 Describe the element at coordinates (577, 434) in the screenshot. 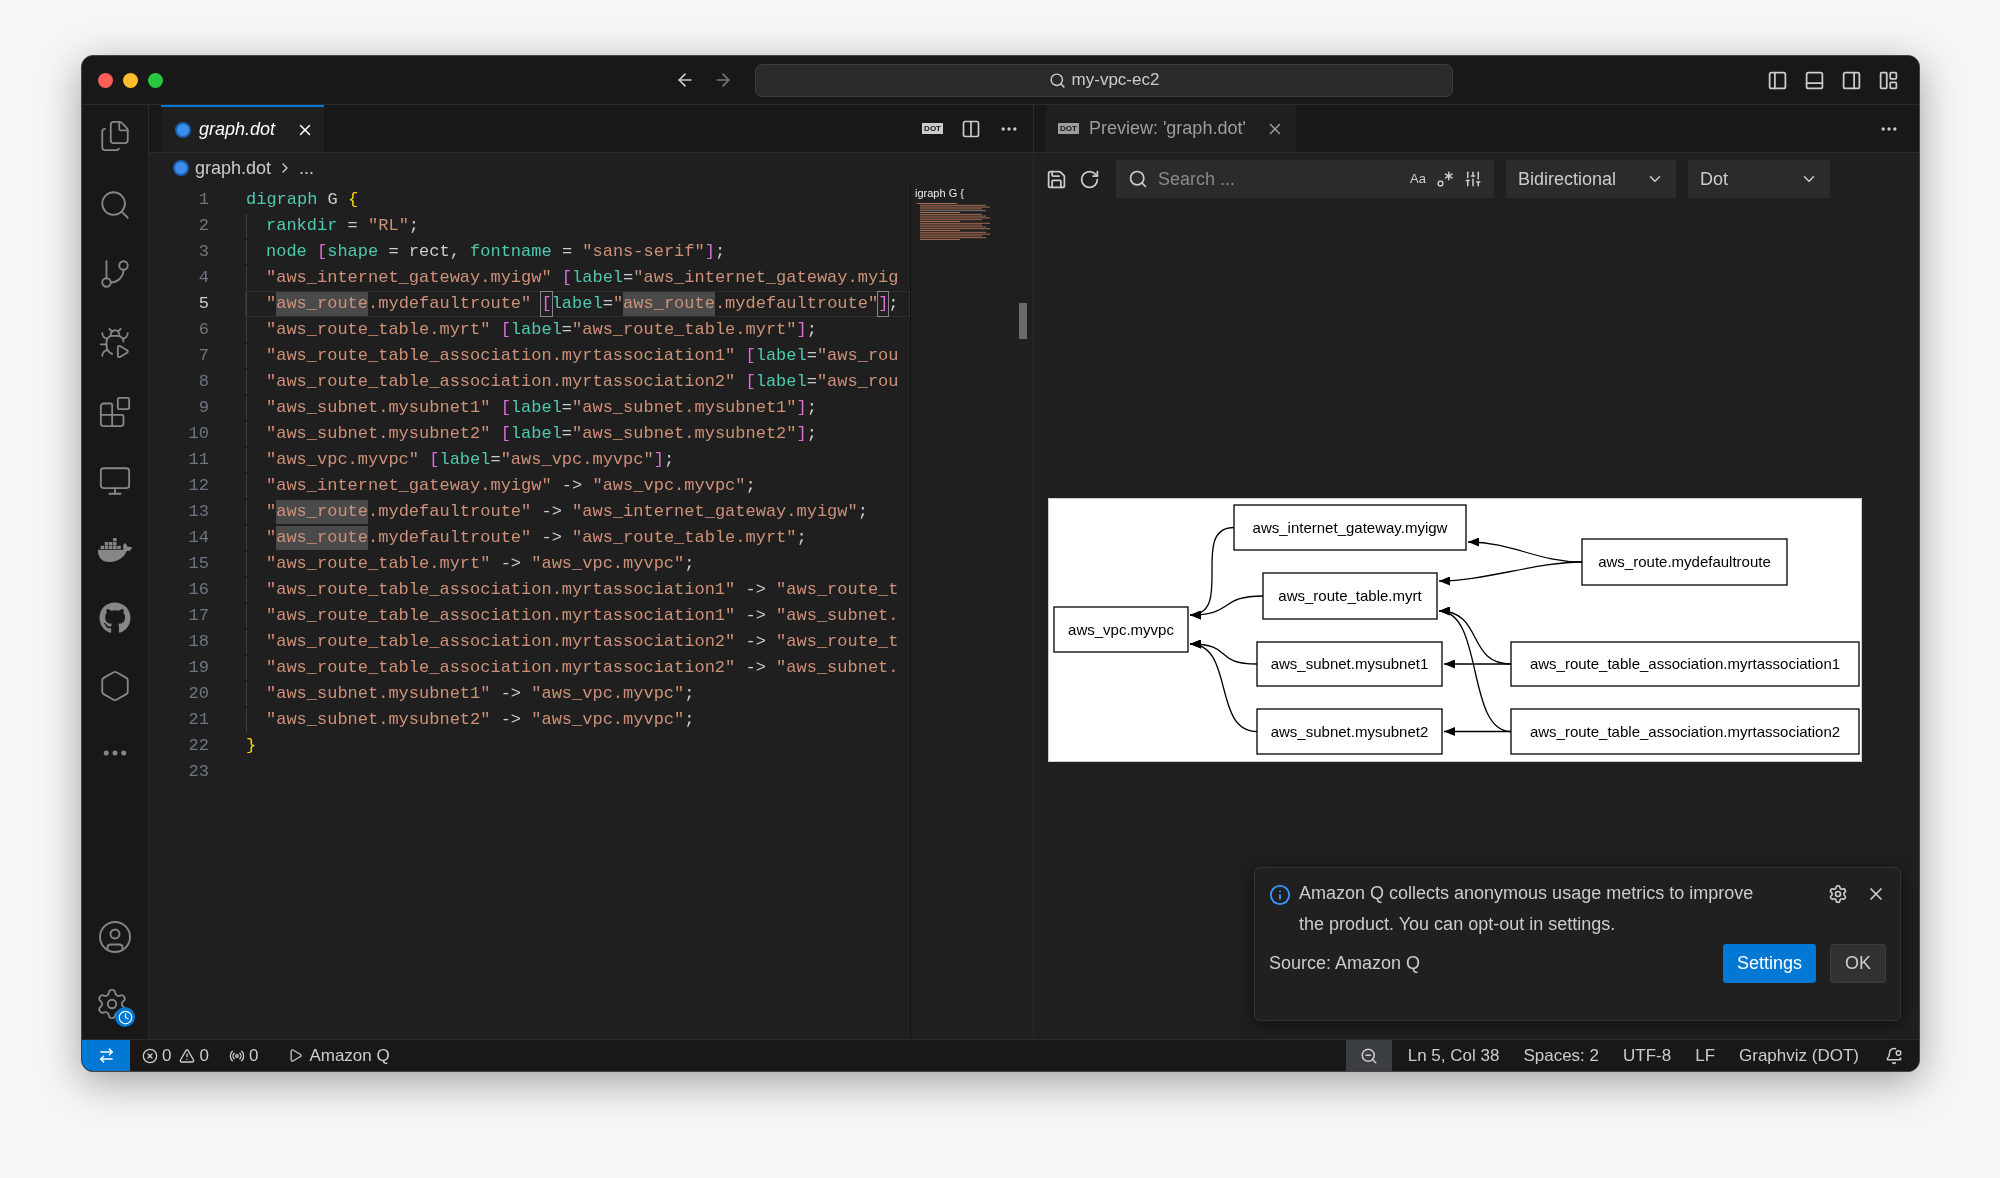

I see `code-line: "aws_subnet.mysubnet2" [label="aws_subnet.mysubnet2"];` at that location.